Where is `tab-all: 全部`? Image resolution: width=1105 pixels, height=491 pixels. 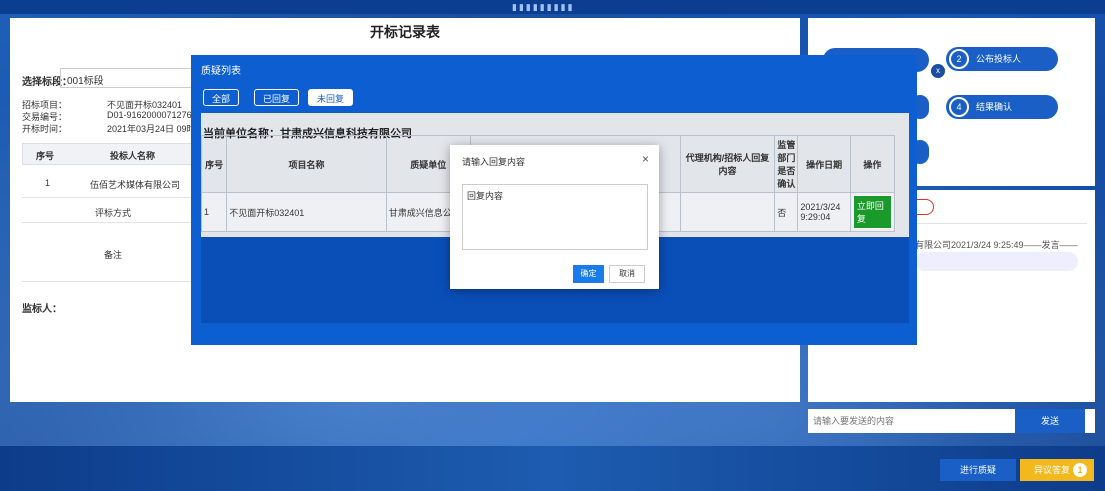 tab-all: 全部 is located at coordinates (221, 97).